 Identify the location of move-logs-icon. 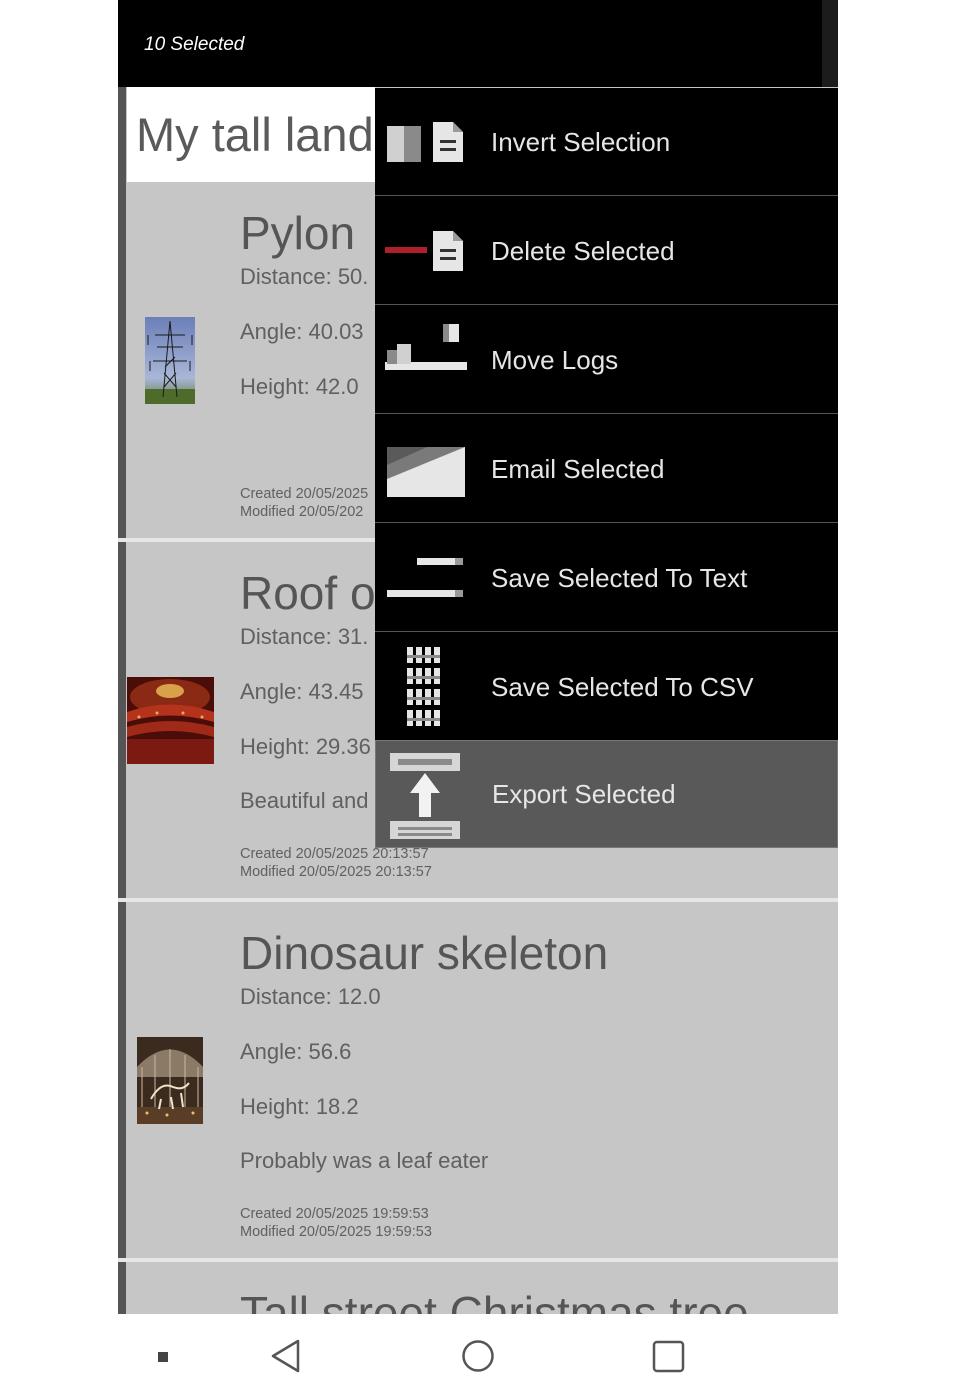
(428, 360).